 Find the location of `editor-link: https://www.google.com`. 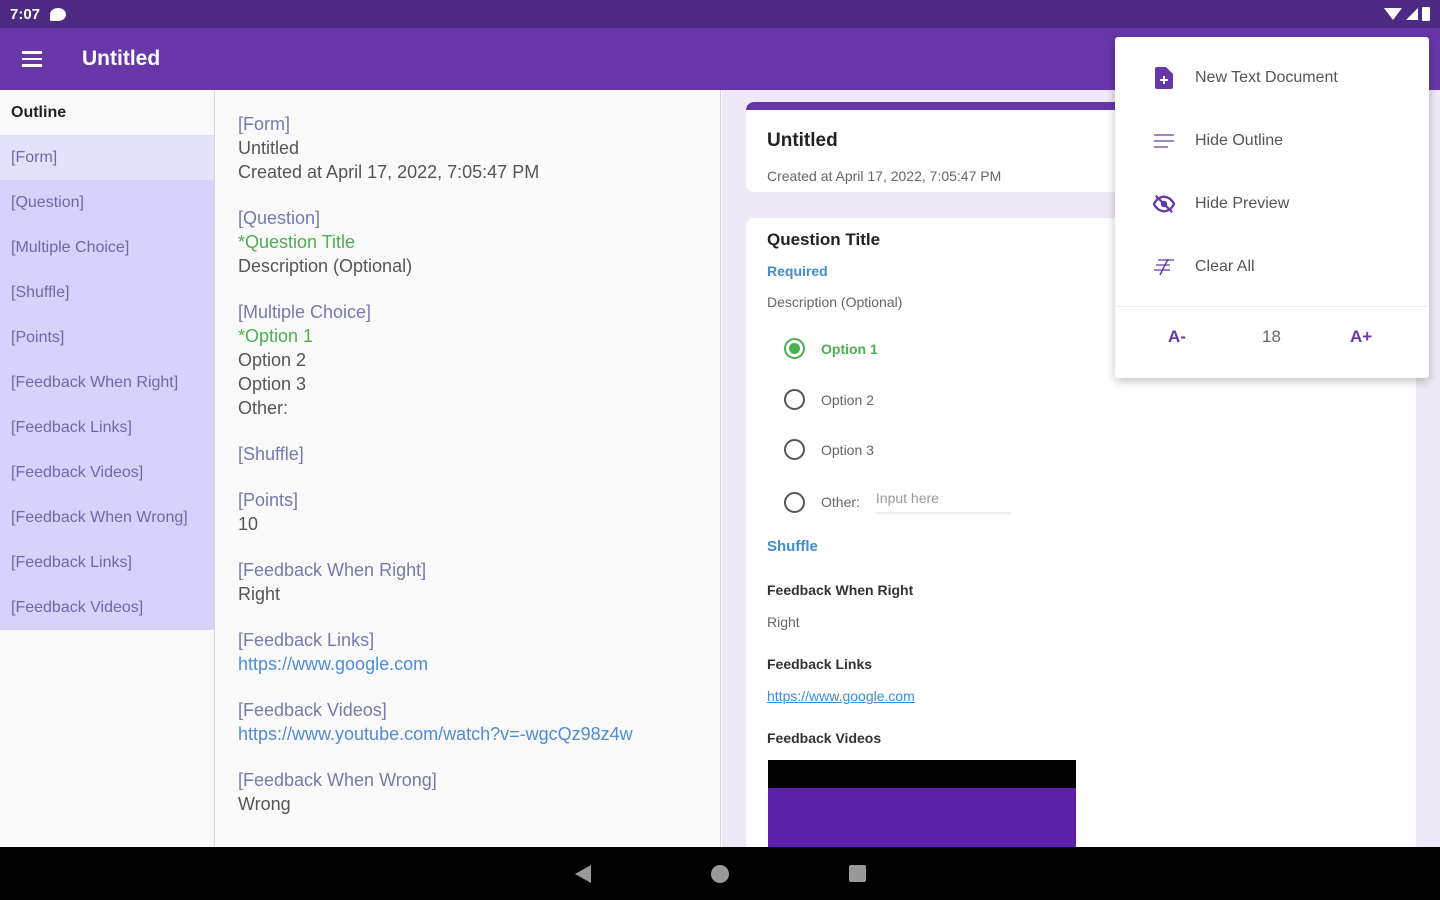

editor-link: https://www.google.com is located at coordinates (468, 664).